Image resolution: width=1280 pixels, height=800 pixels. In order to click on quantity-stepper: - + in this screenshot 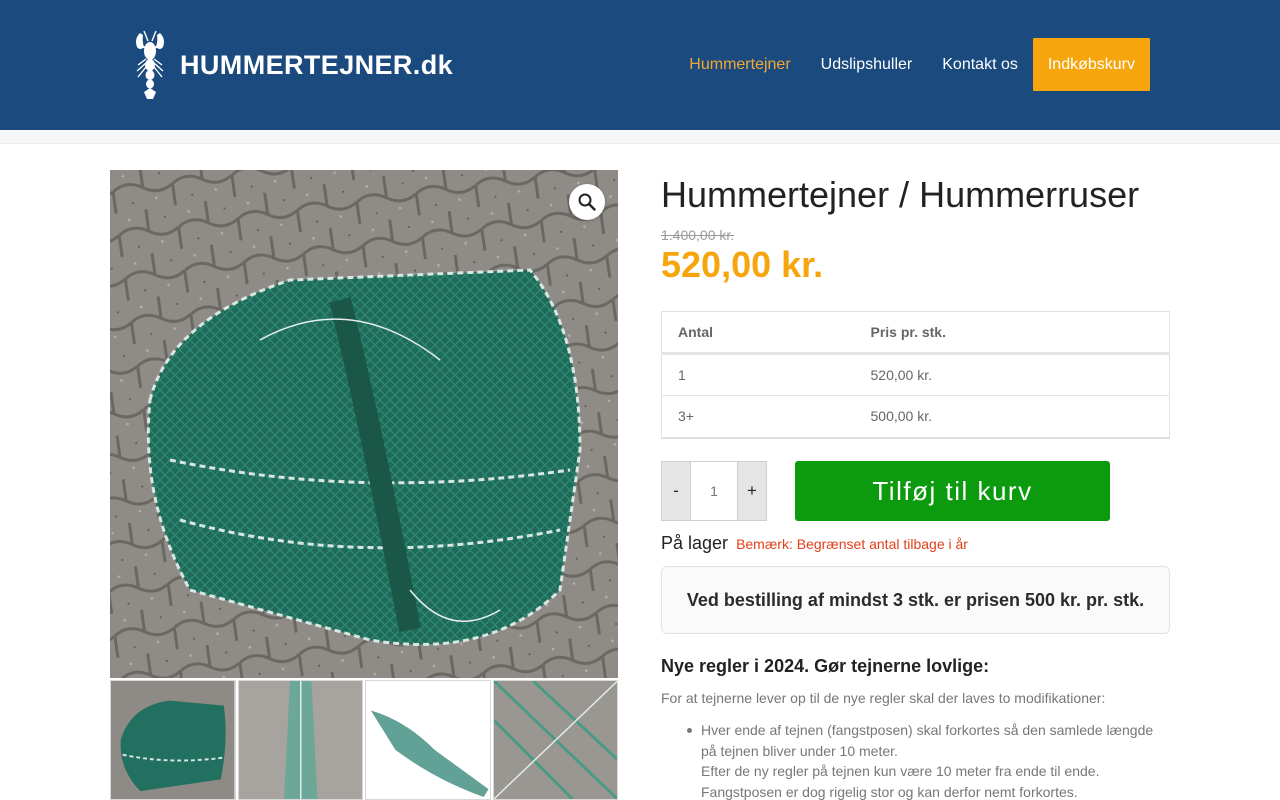, I will do `click(714, 491)`.